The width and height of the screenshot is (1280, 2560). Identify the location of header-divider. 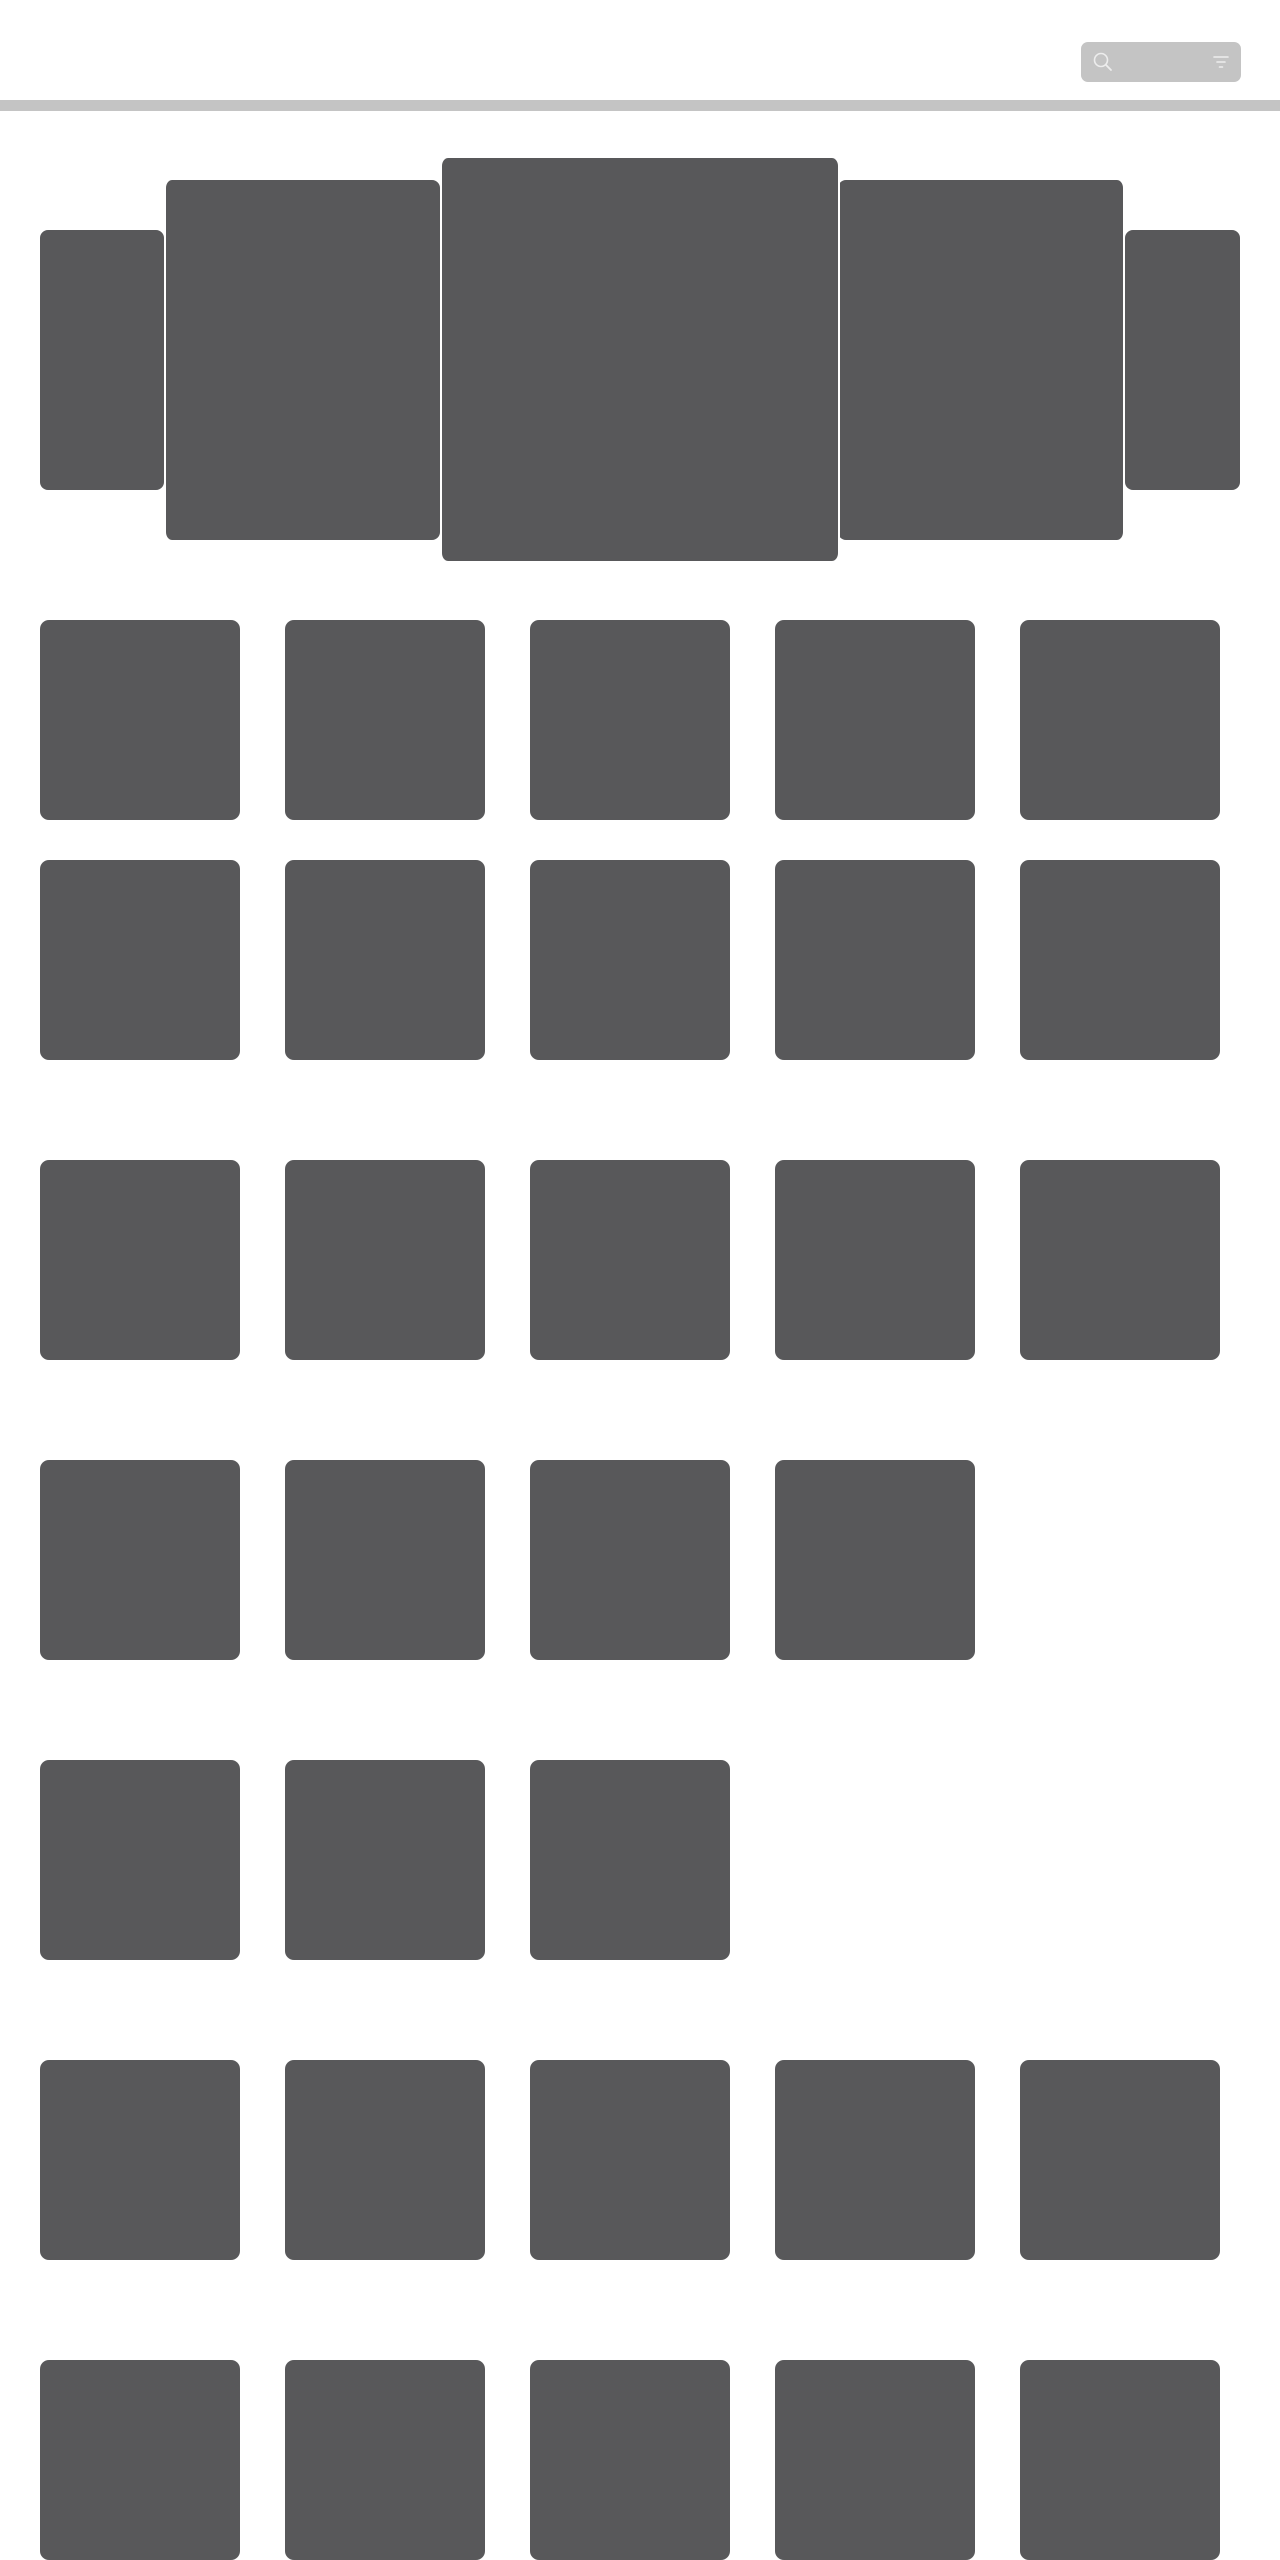
(640, 105).